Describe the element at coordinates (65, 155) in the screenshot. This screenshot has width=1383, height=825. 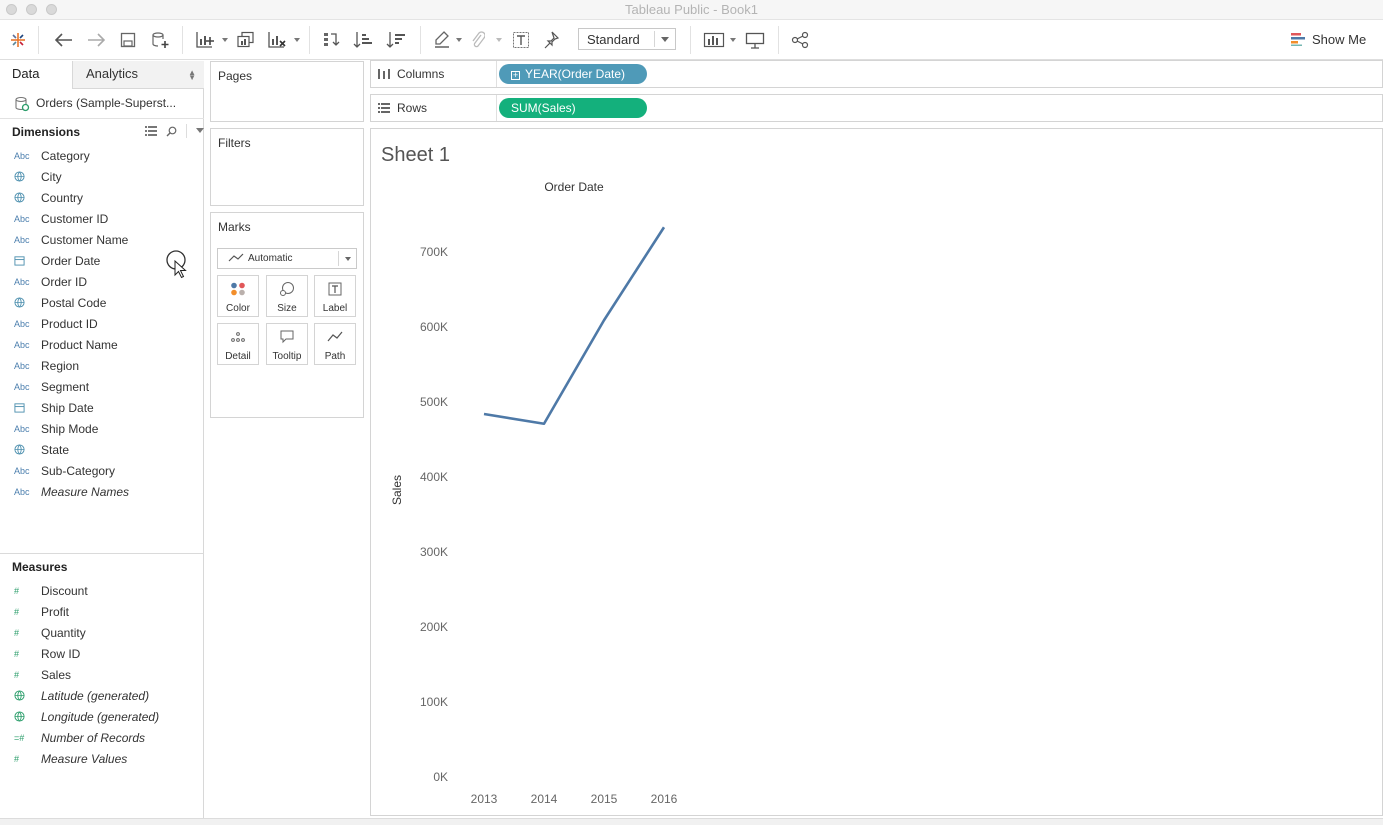
I see `field-label: Category` at that location.